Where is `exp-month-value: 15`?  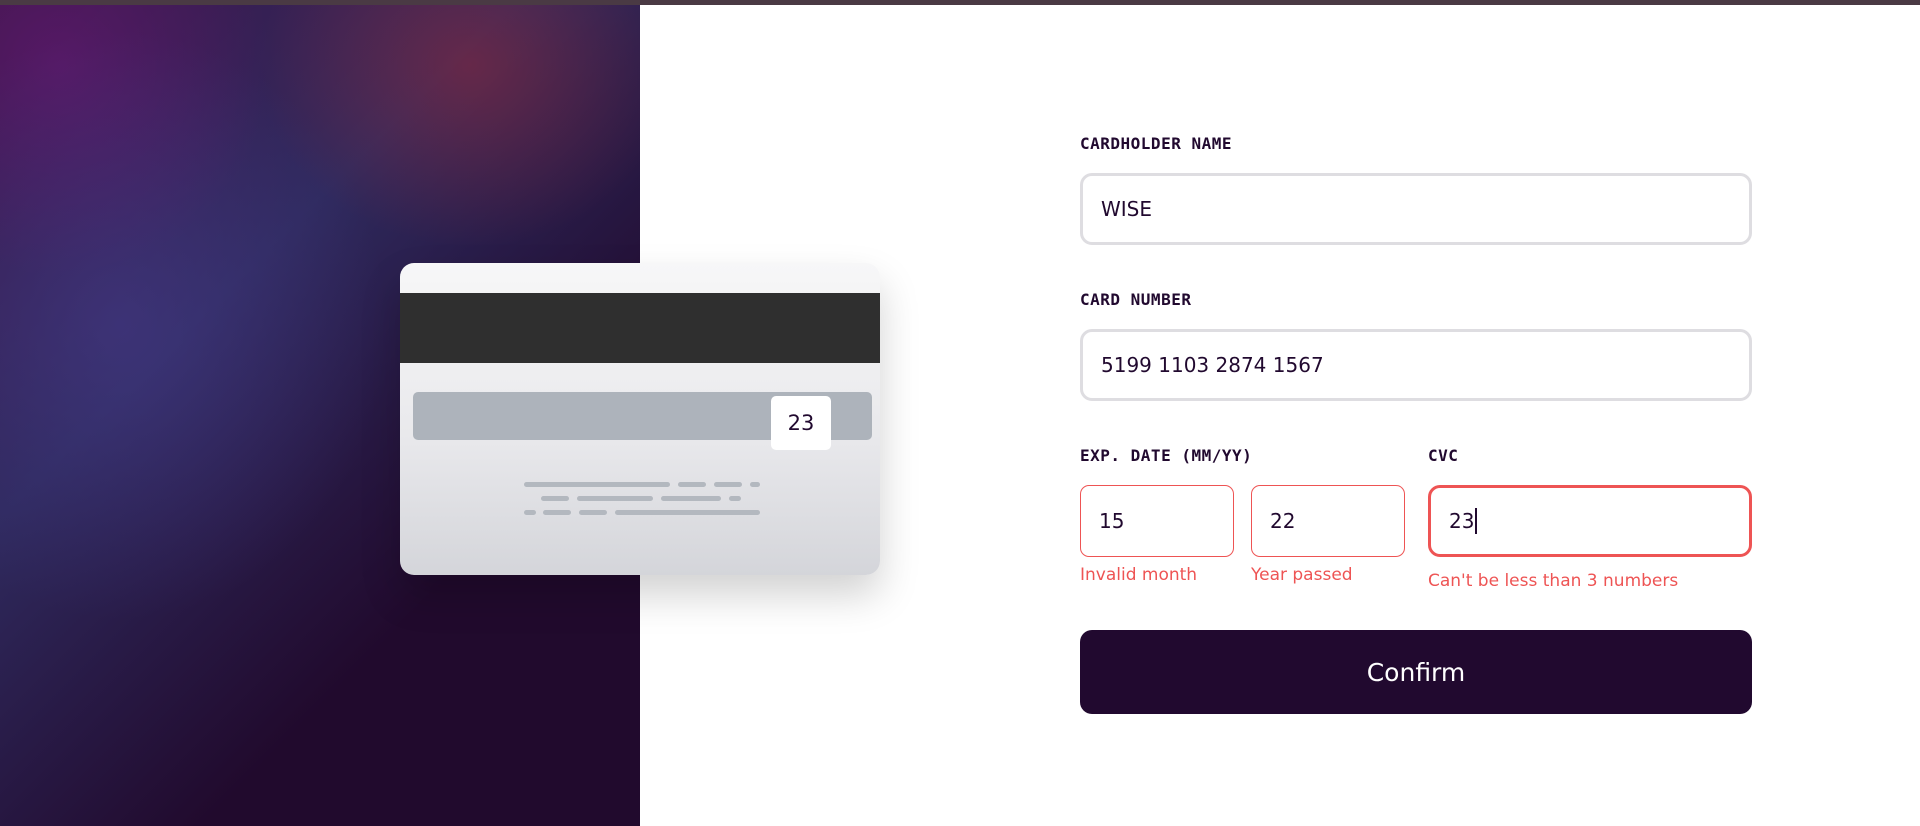
exp-month-value: 15 is located at coordinates (1112, 521).